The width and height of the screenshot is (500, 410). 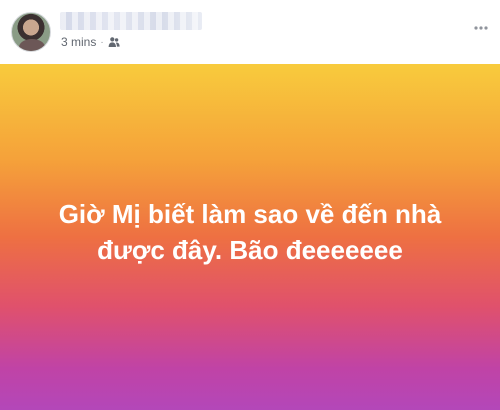 I want to click on friends-icon, so click(x=114, y=42).